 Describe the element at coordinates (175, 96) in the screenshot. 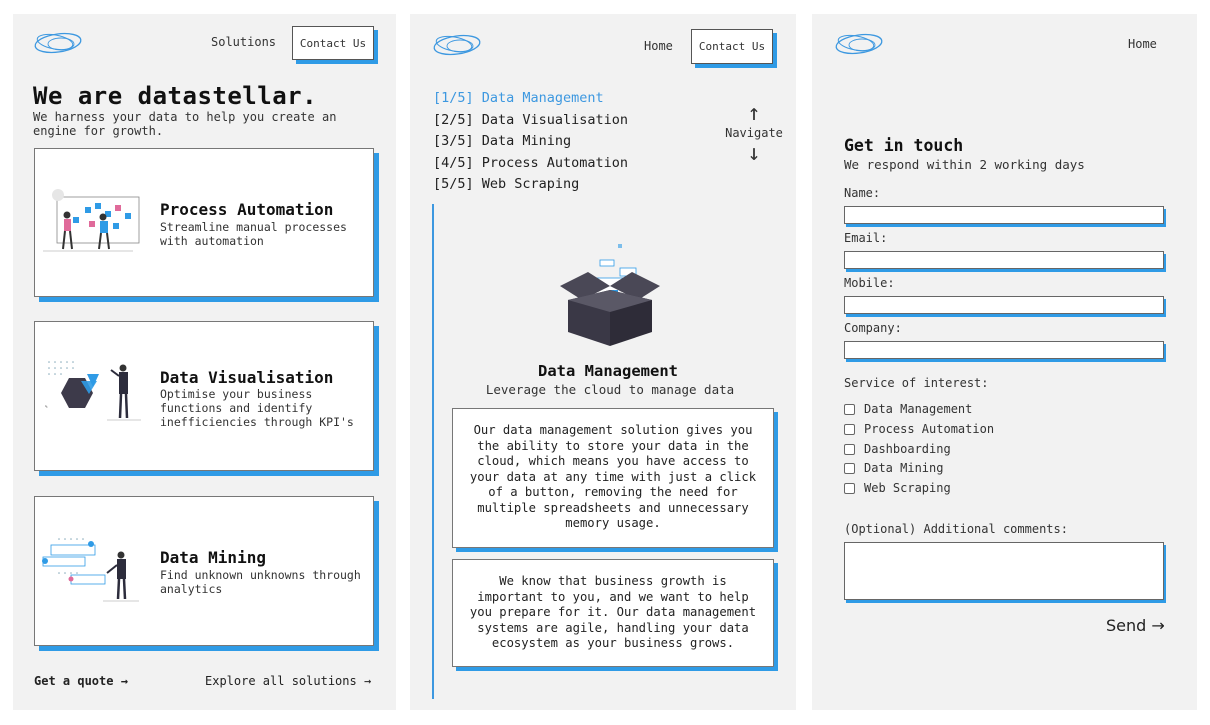

I see `hero-title: We are datastellar.` at that location.